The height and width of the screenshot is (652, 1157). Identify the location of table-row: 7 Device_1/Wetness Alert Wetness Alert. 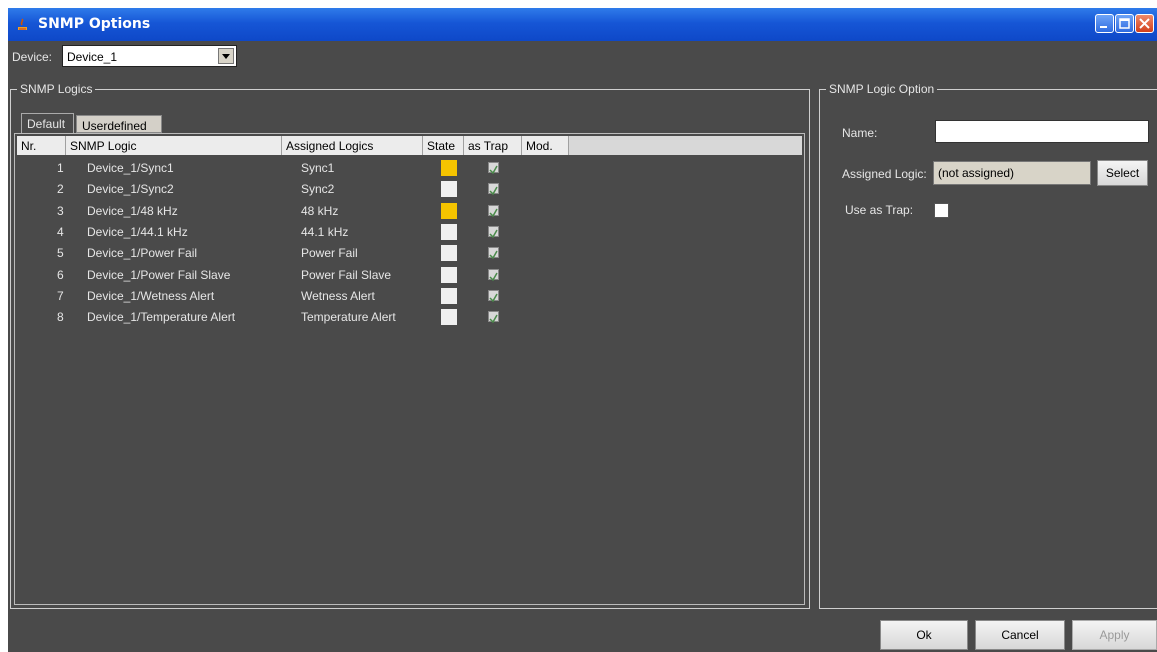
(407, 296).